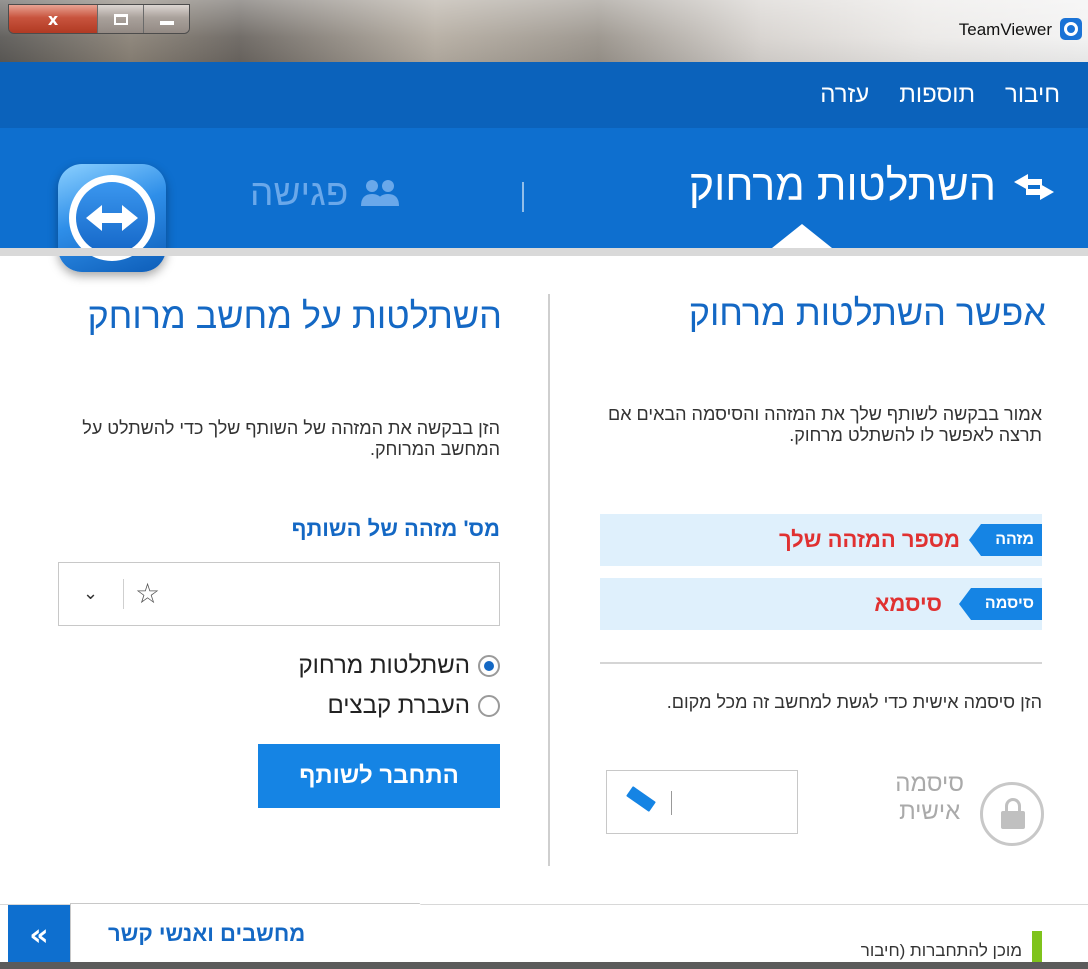 This screenshot has width=1088, height=969. I want to click on title-bar: x TeamViewer, so click(544, 31).